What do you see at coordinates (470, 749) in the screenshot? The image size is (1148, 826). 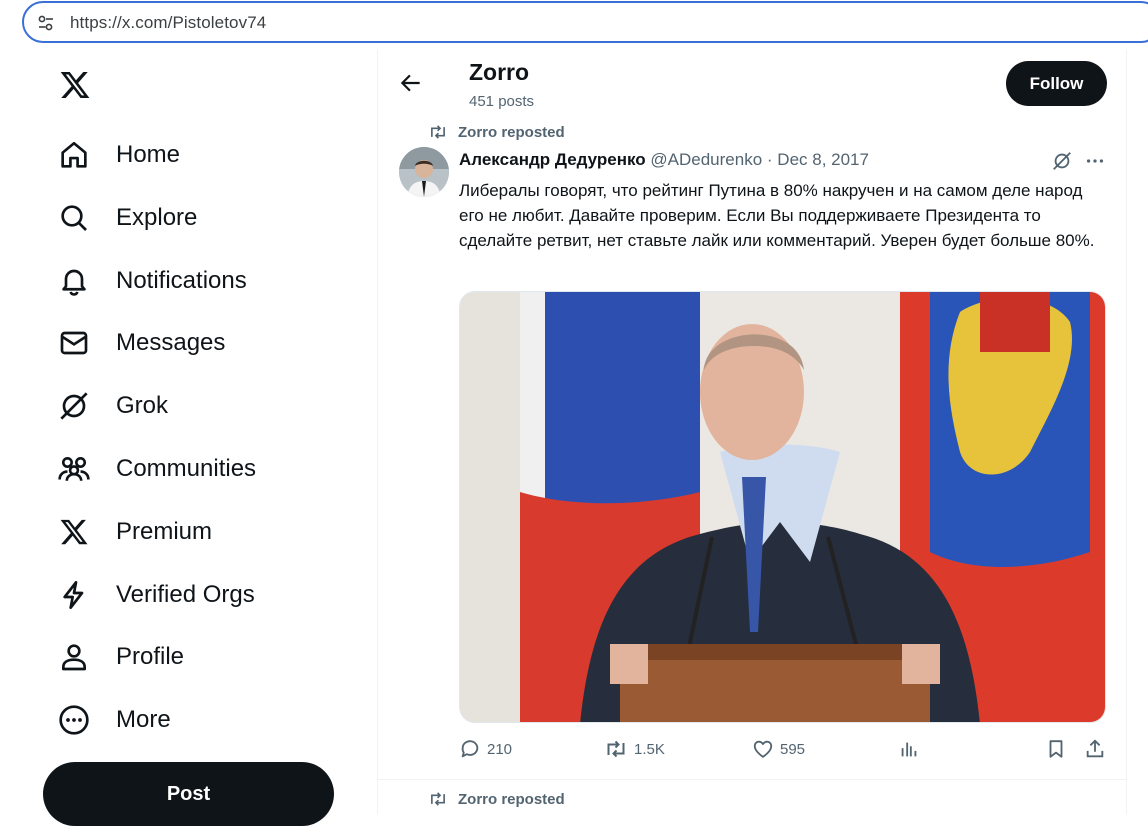 I see `reply-icon` at bounding box center [470, 749].